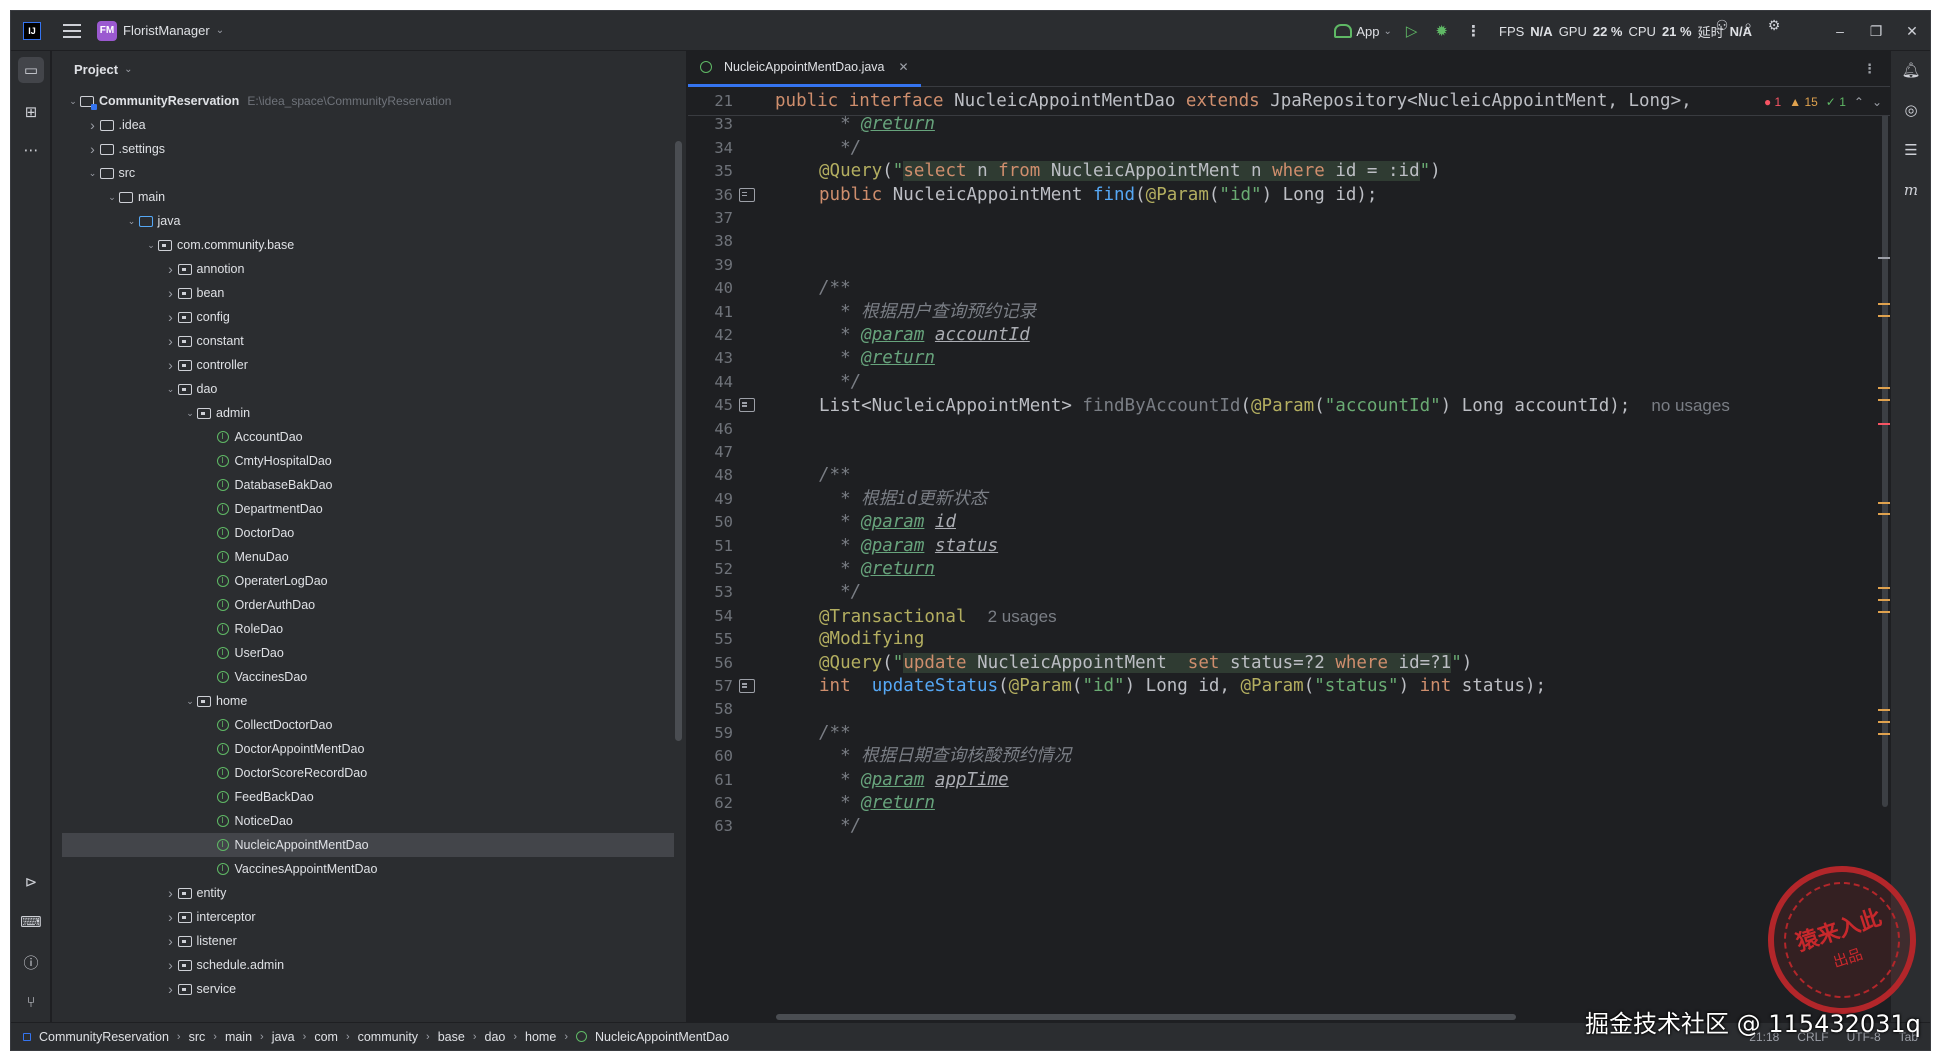 This screenshot has height=1061, width=1941. Describe the element at coordinates (1911, 110) in the screenshot. I see `ai-assistant-icon: ◎` at that location.